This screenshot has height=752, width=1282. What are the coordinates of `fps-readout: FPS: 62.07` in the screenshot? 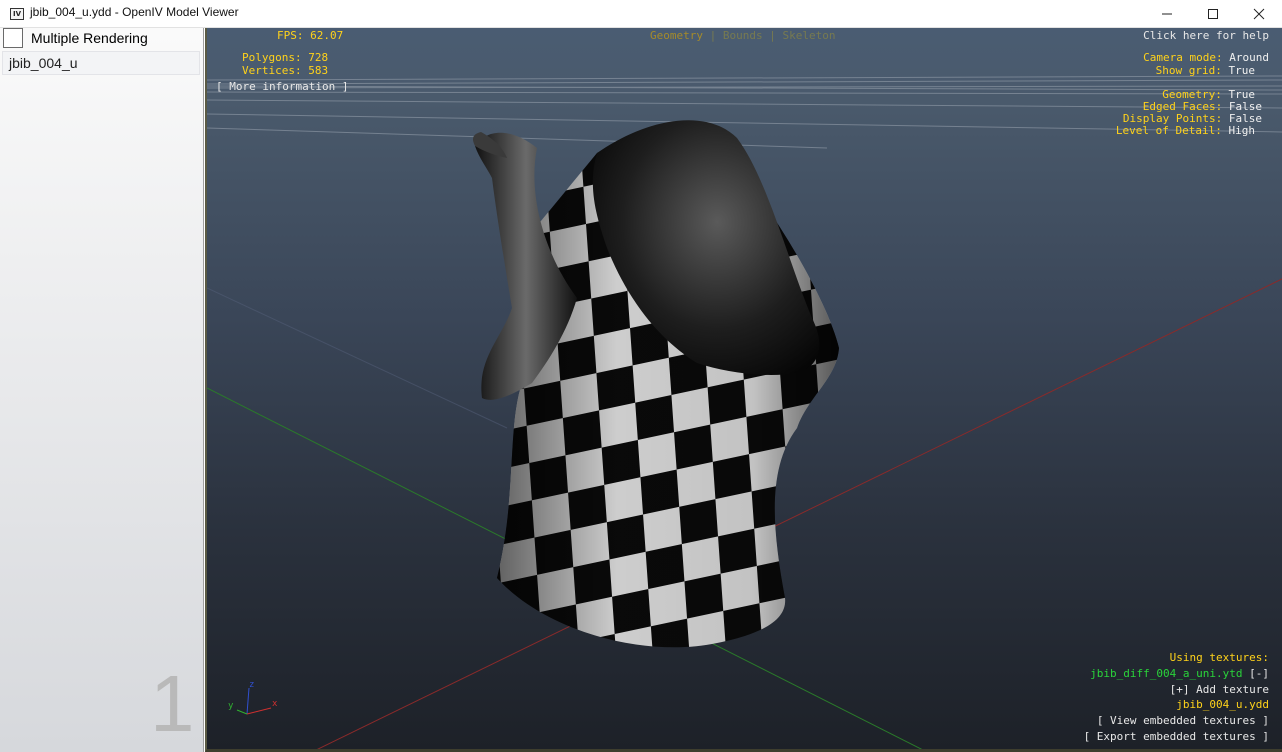 It's located at (310, 35).